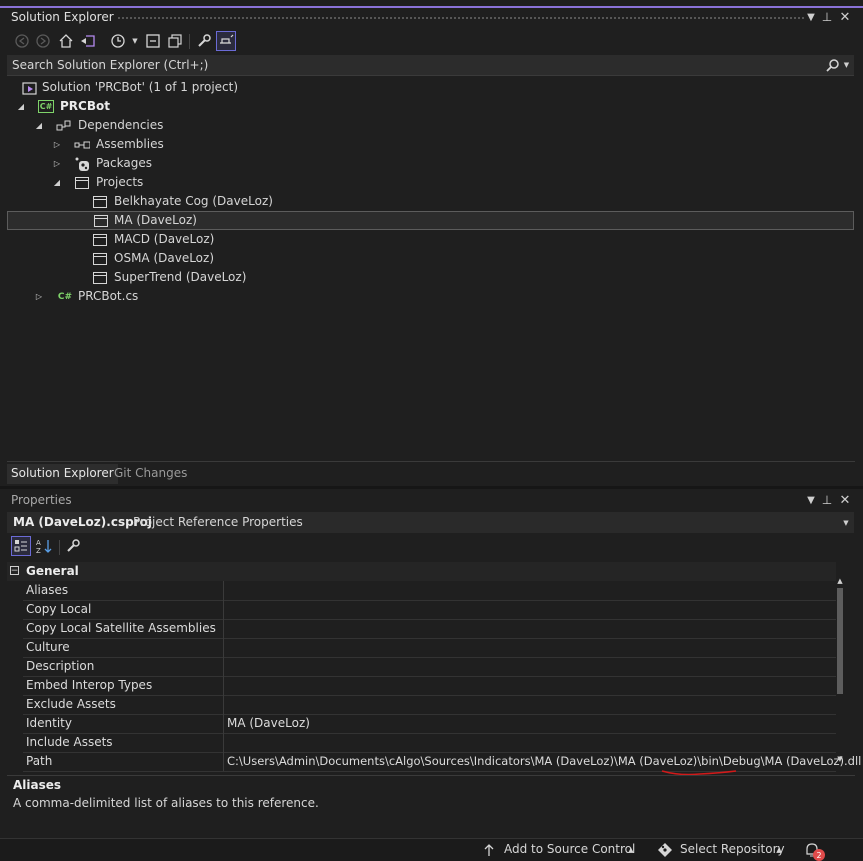 The image size is (863, 861). I want to click on solution-explorer-toolbar: ▼, so click(431, 41).